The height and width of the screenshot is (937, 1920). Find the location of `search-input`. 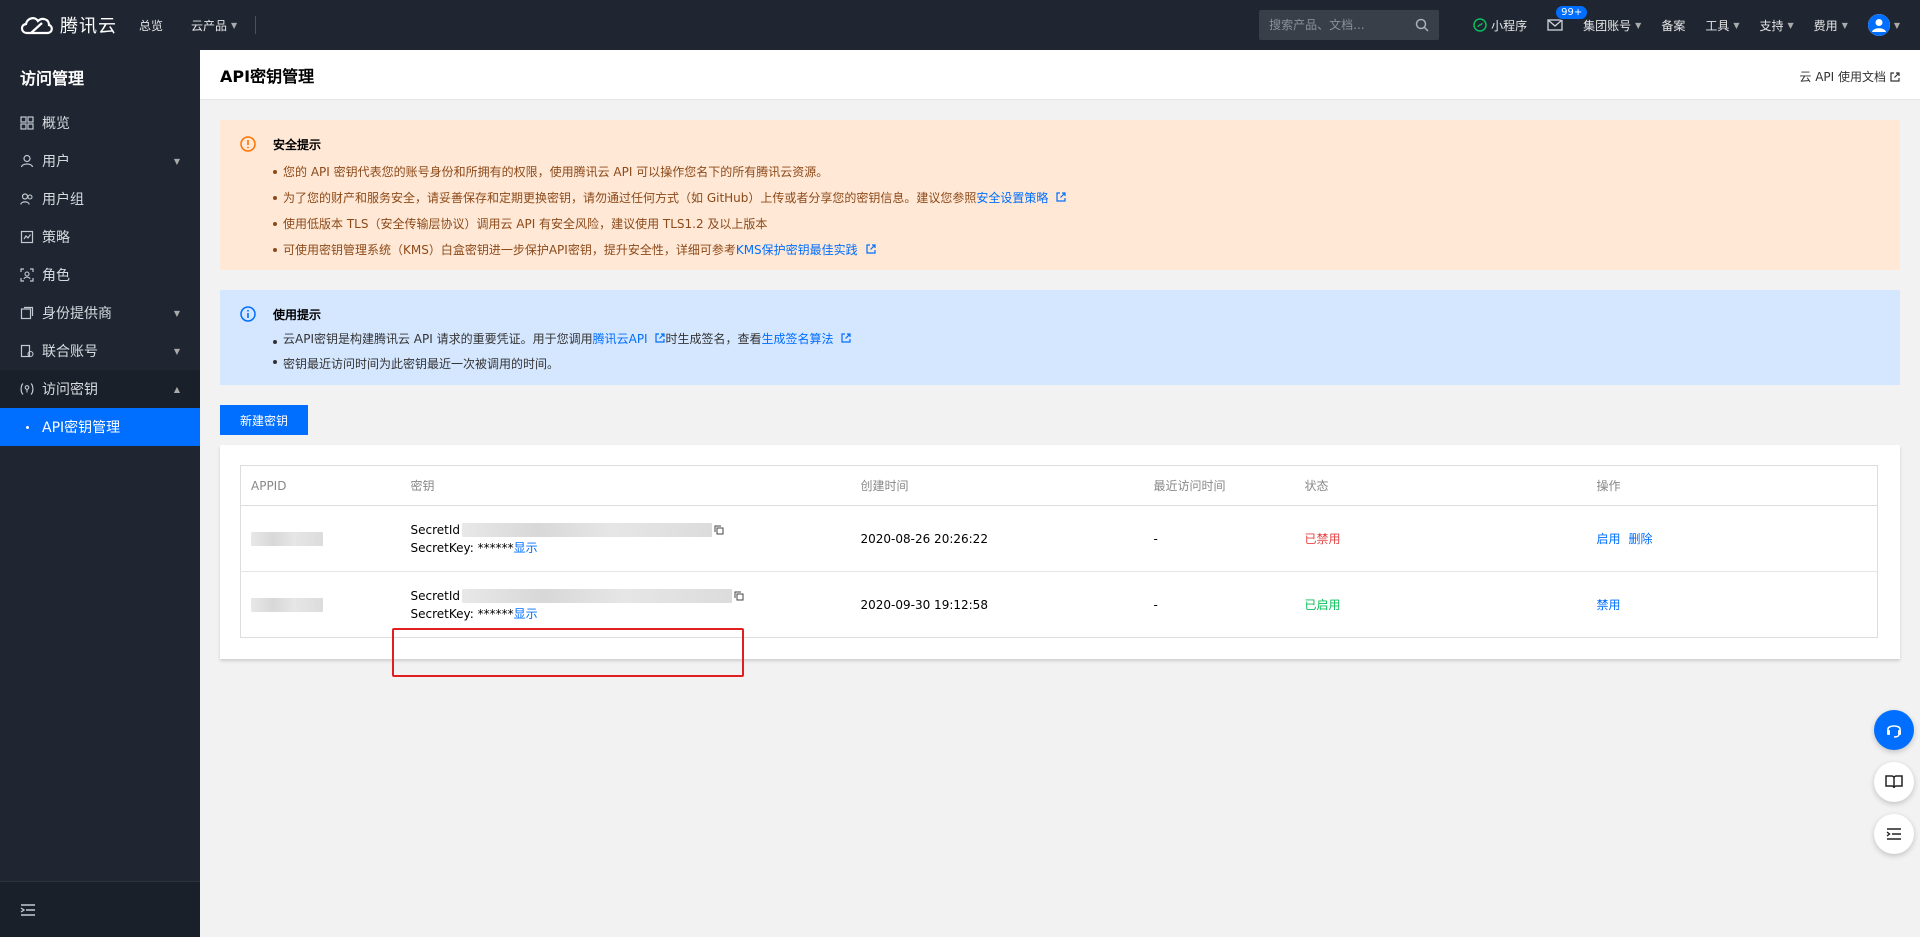

search-input is located at coordinates (1339, 25).